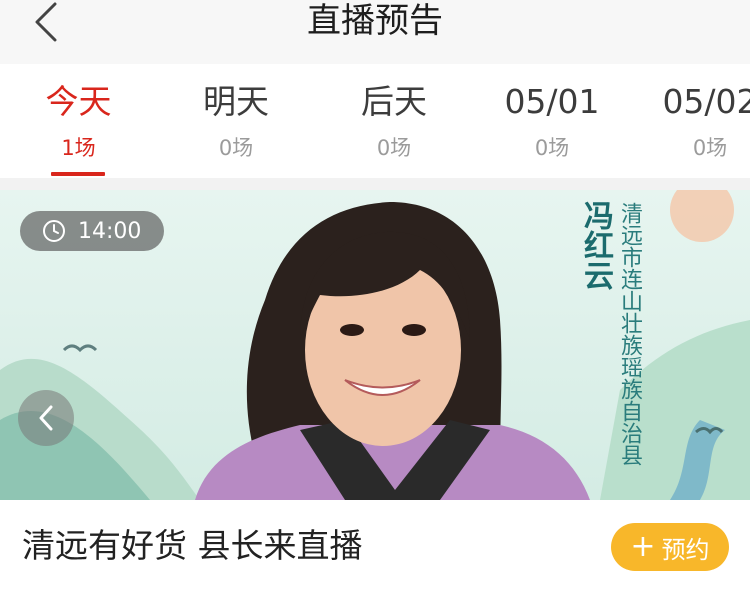  I want to click on tab-0501: 05/01 0场, so click(552, 121).